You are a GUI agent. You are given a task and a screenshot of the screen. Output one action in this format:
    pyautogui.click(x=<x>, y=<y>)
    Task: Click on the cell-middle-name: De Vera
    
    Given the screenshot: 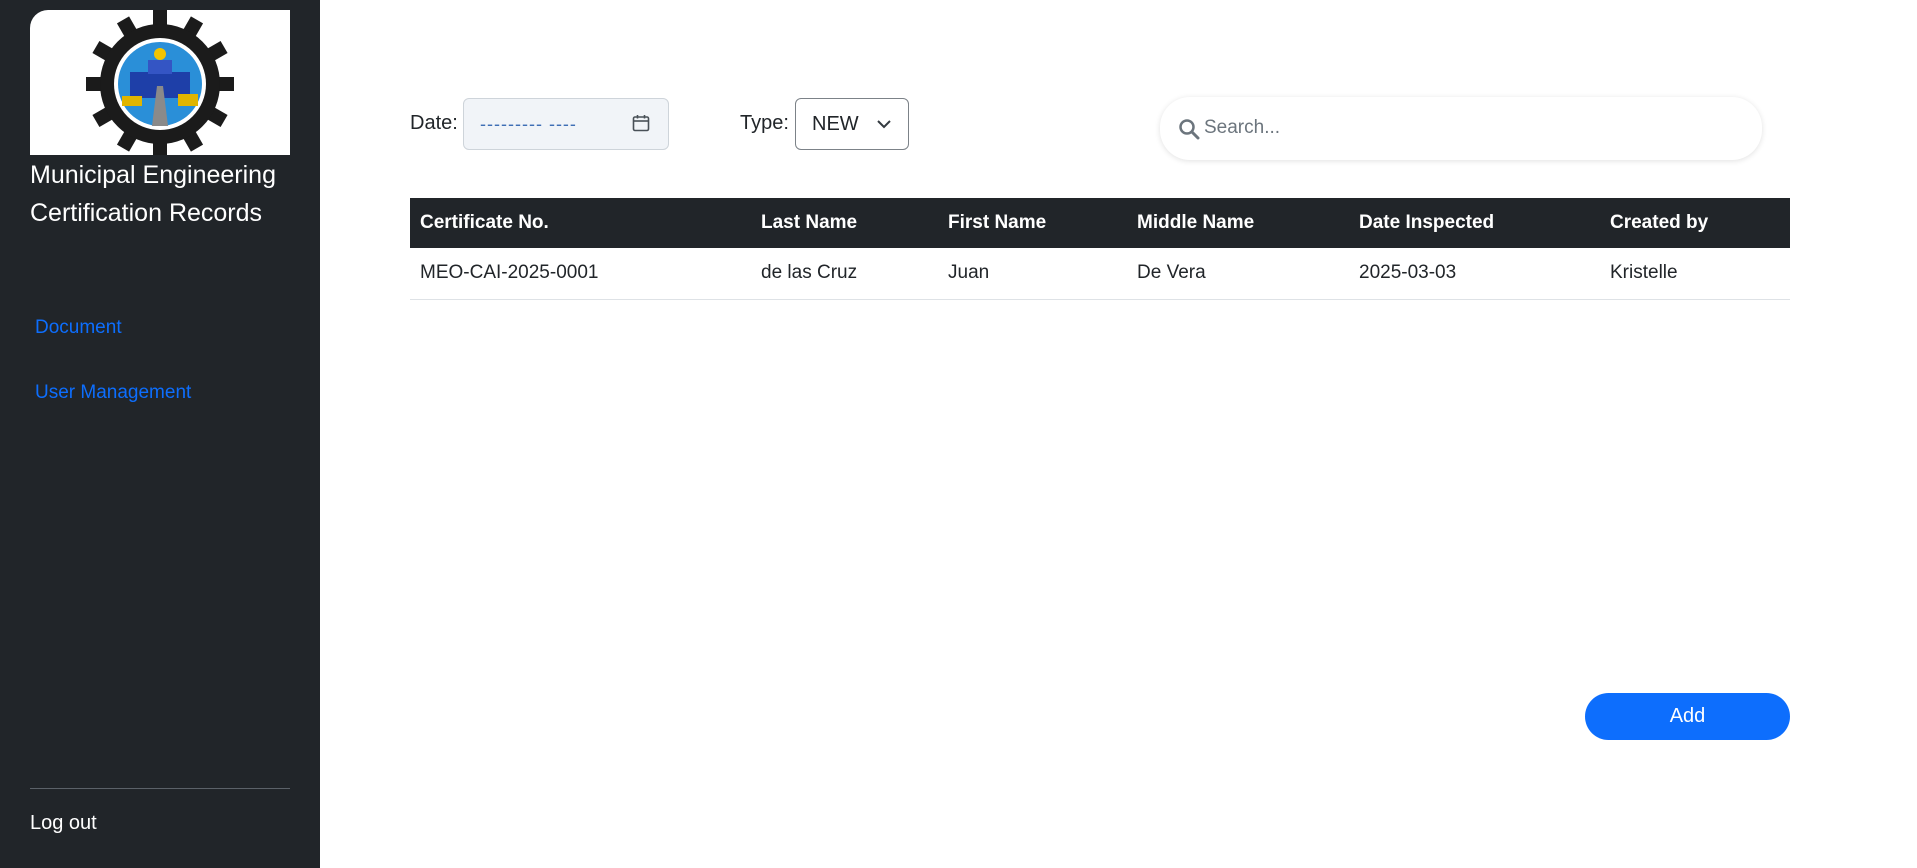 What is the action you would take?
    pyautogui.click(x=1238, y=274)
    